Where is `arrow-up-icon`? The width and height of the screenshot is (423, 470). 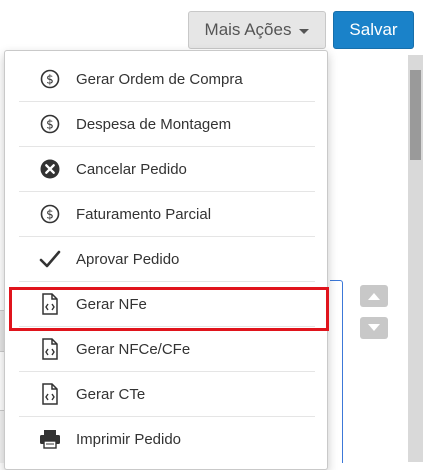 arrow-up-icon is located at coordinates (374, 296).